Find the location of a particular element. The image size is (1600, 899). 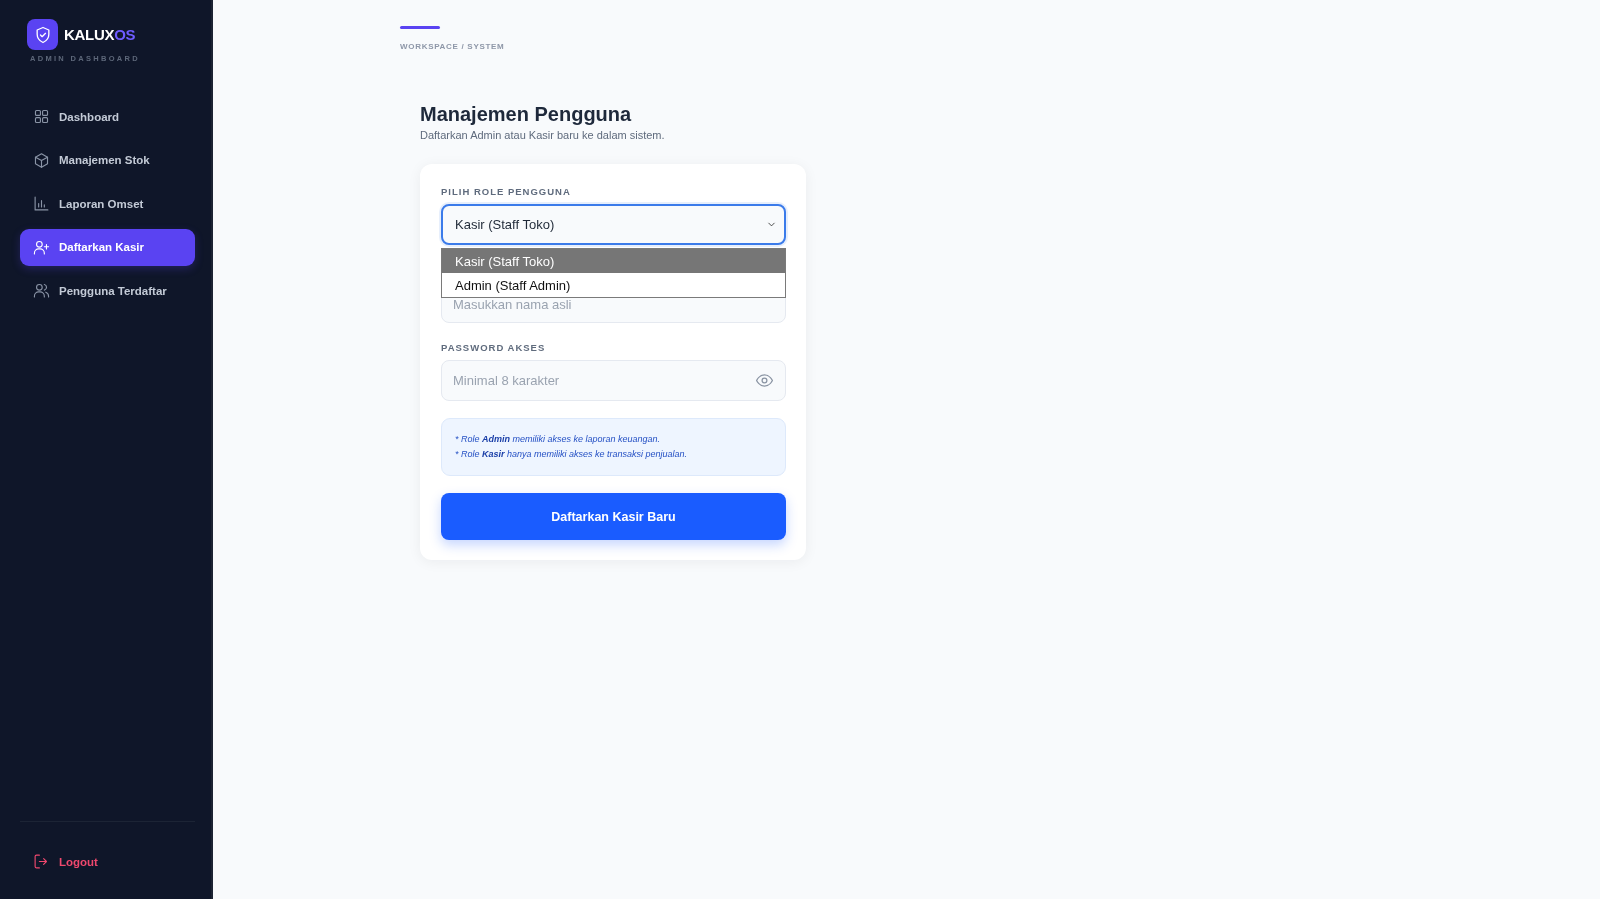

password-field: Minimal 8 karakter is located at coordinates (613, 380).